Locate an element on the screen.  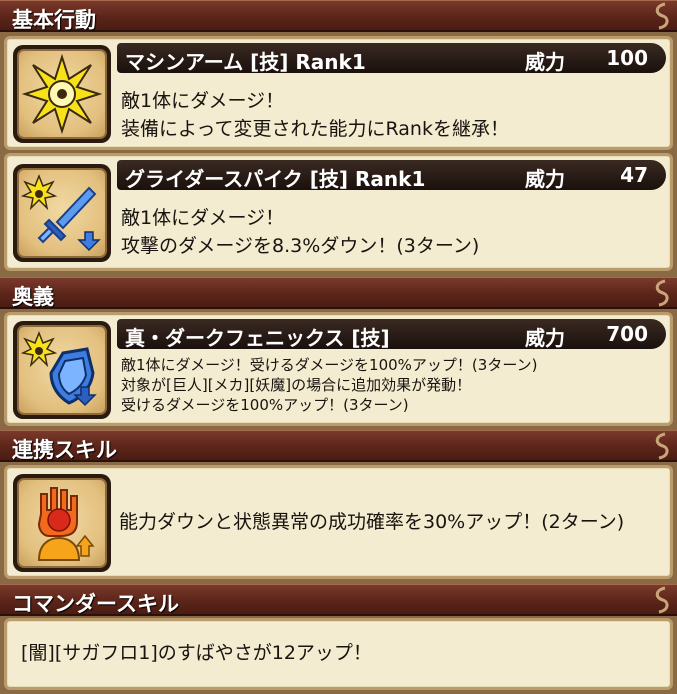
sword-down-icon is located at coordinates (60, 212).